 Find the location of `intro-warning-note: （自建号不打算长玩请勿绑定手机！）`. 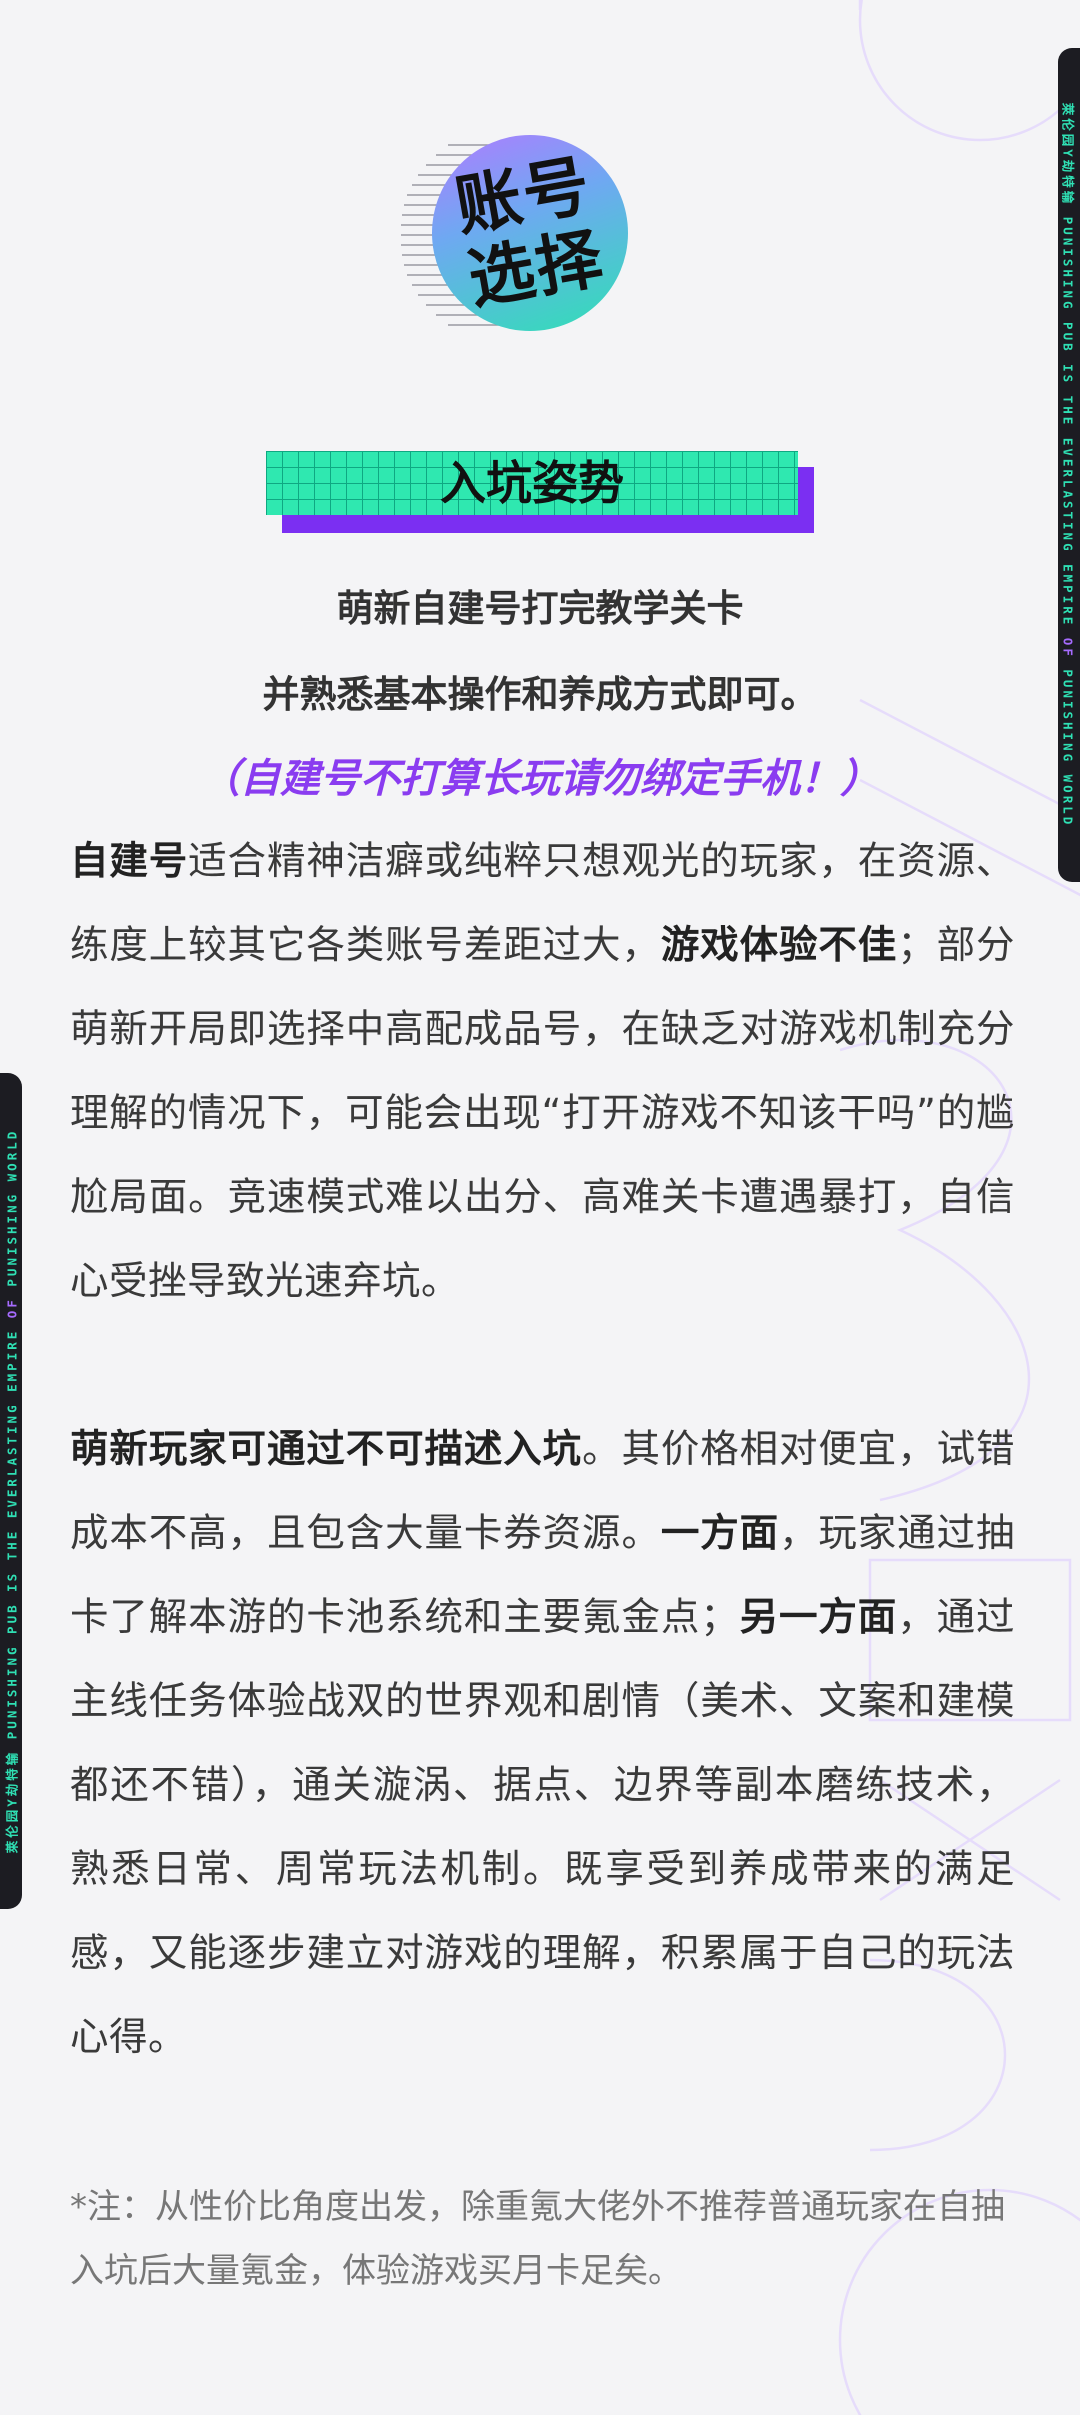

intro-warning-note: （自建号不打算长玩请勿绑定手机！） is located at coordinates (540, 779).